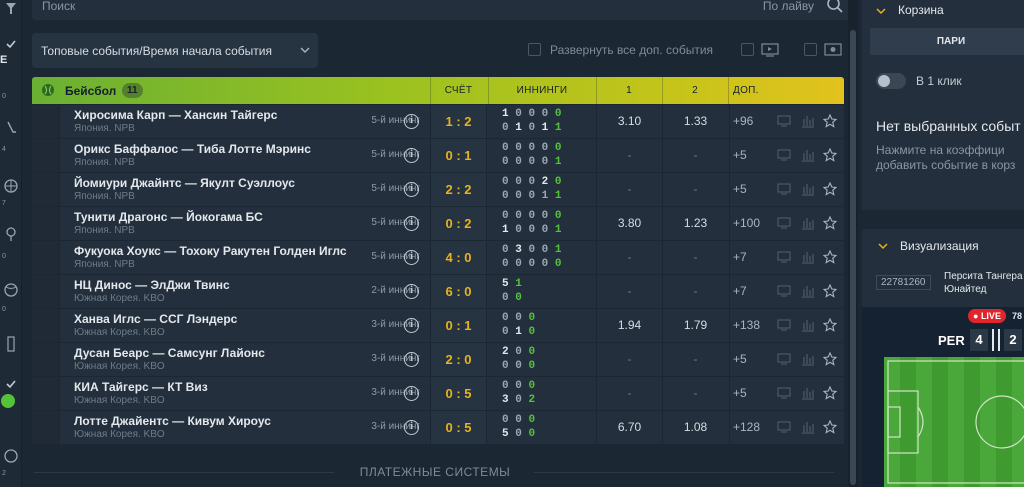  What do you see at coordinates (747, 49) in the screenshot?
I see `video-view-checkbox` at bounding box center [747, 49].